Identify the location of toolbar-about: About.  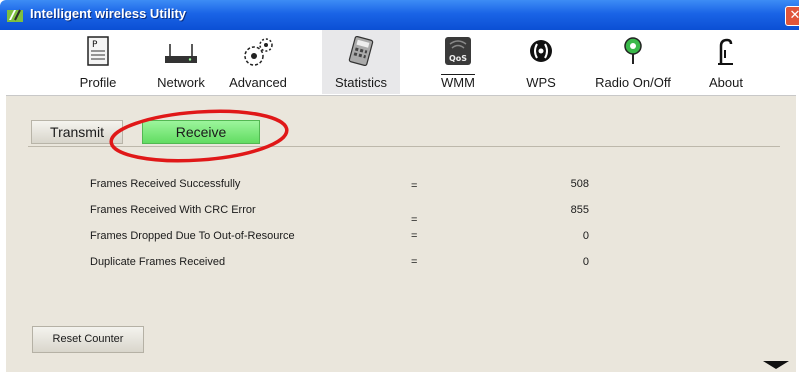
(726, 62).